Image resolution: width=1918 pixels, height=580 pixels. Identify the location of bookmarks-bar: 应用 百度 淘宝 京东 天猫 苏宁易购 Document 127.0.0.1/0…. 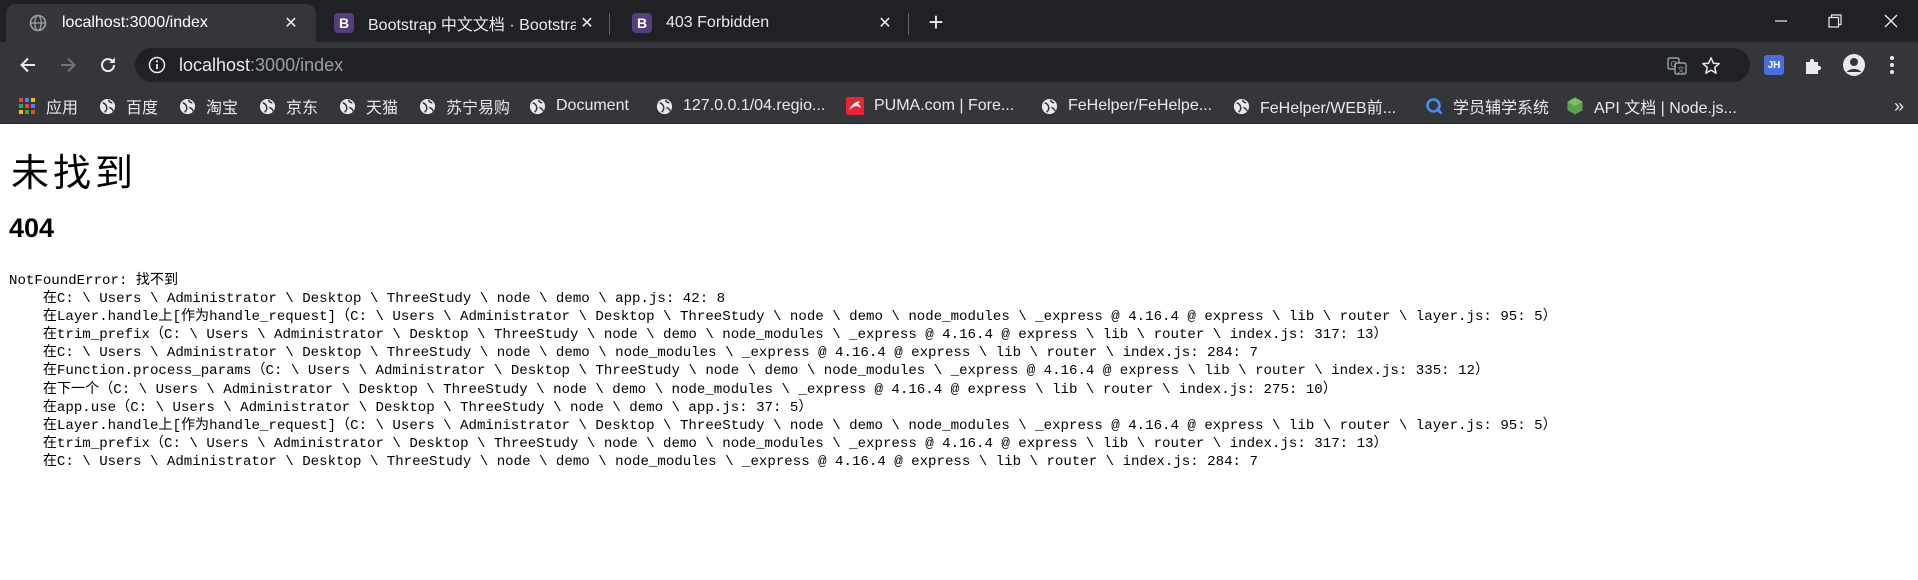
(959, 106).